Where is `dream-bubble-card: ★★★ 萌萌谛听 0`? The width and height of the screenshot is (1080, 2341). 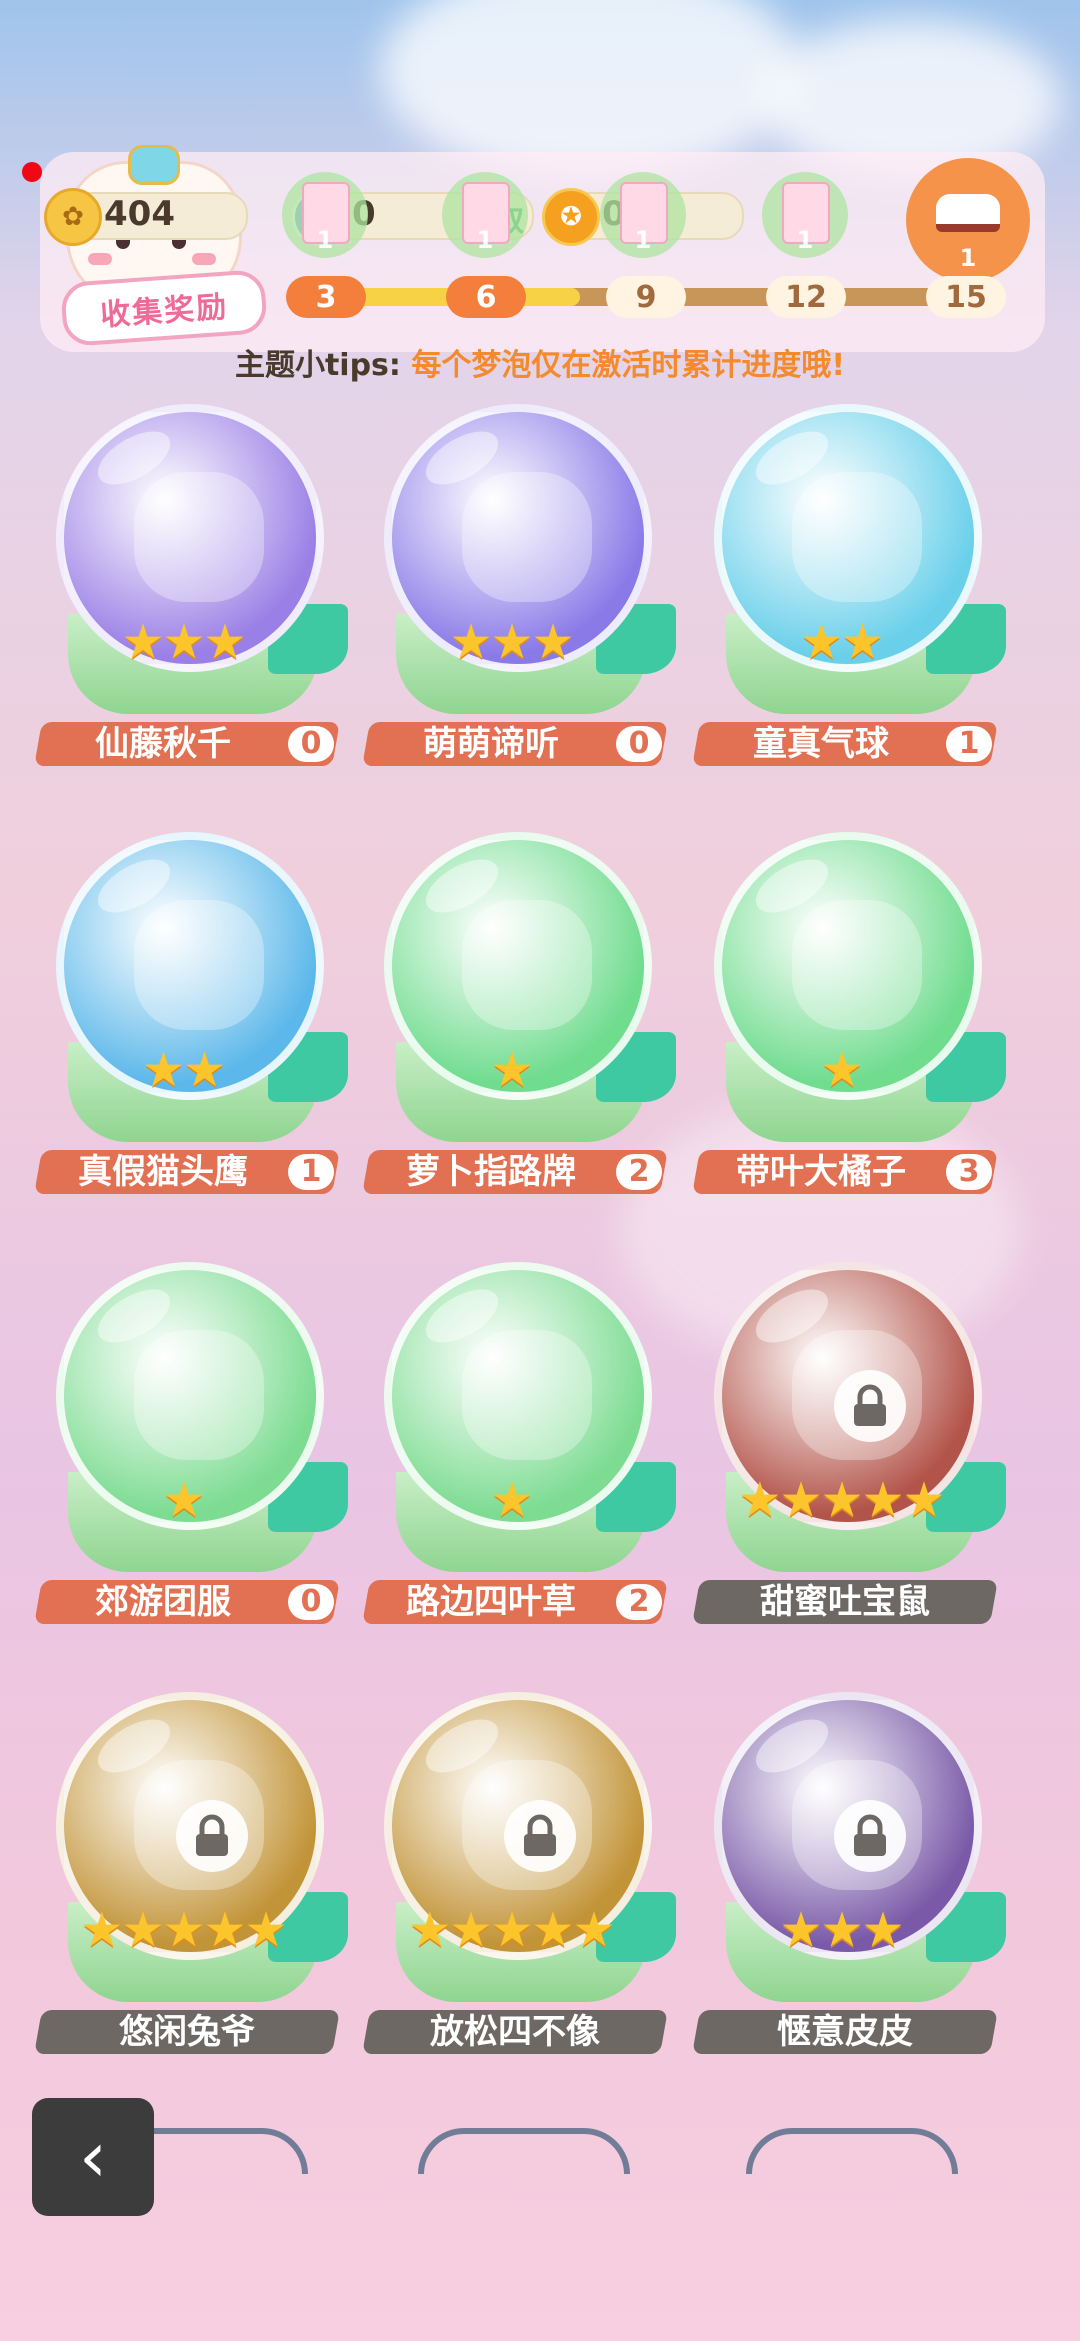
dream-bubble-card: ★★★ 萌萌谛听 0 is located at coordinates (524, 604).